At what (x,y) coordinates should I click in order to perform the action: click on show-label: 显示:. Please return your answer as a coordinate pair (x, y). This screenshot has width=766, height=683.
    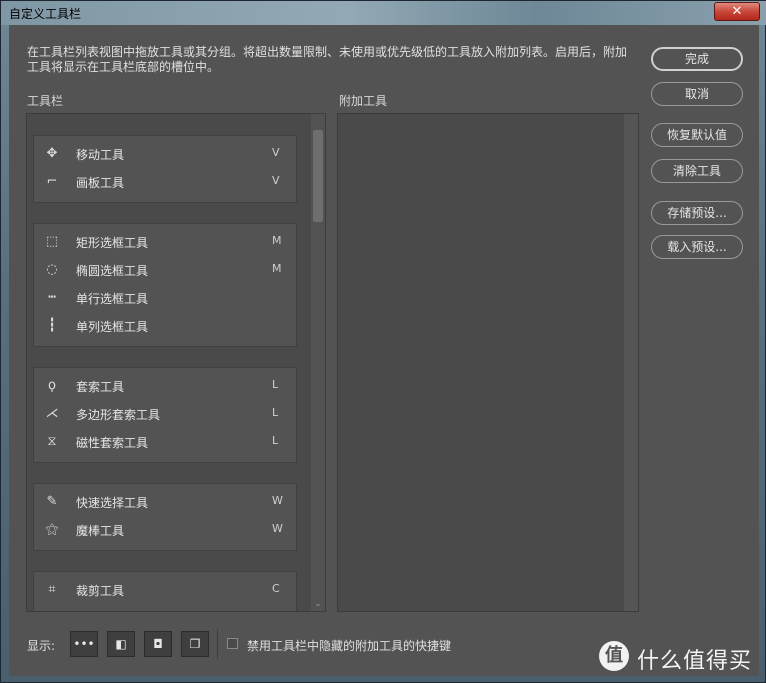
    Looking at the image, I should click on (41, 646).